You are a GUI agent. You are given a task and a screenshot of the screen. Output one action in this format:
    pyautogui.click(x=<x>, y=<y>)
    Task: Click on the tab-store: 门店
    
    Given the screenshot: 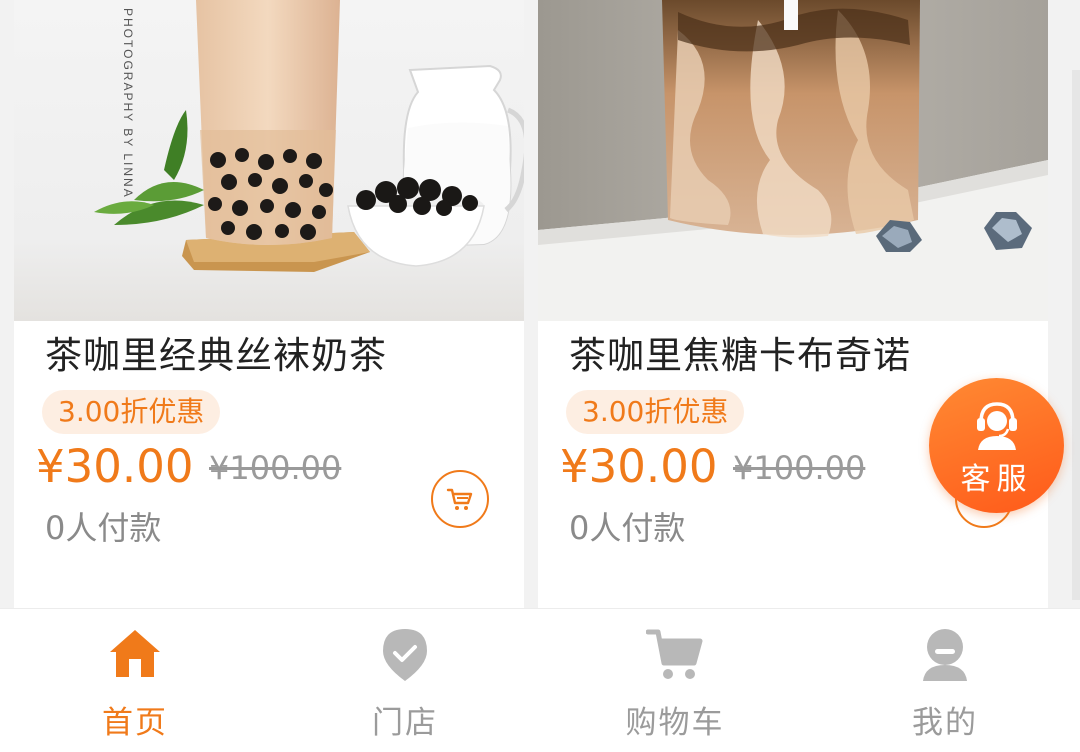 What is the action you would take?
    pyautogui.click(x=405, y=680)
    